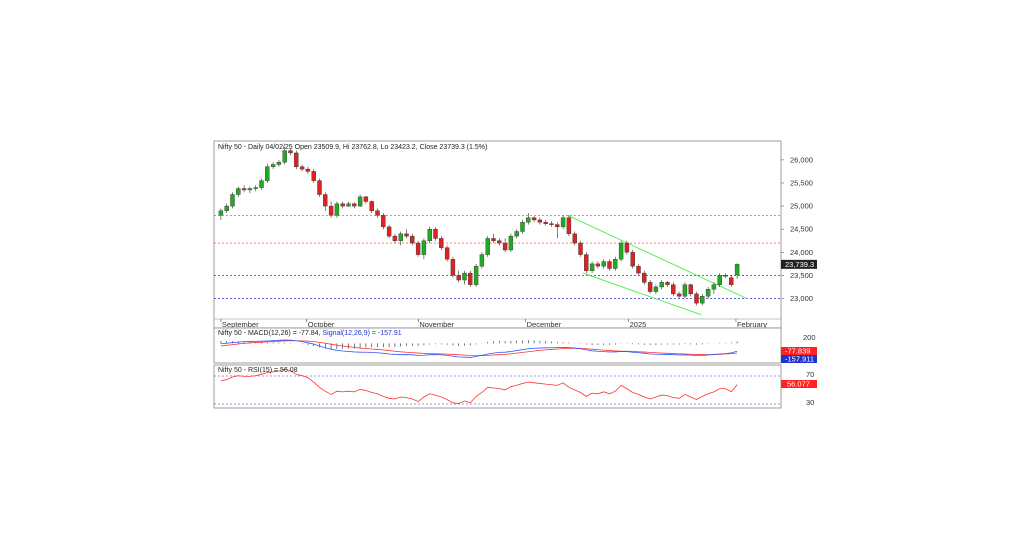 The image size is (1026, 541). I want to click on price-ytick-label: 25,000, so click(801, 206).